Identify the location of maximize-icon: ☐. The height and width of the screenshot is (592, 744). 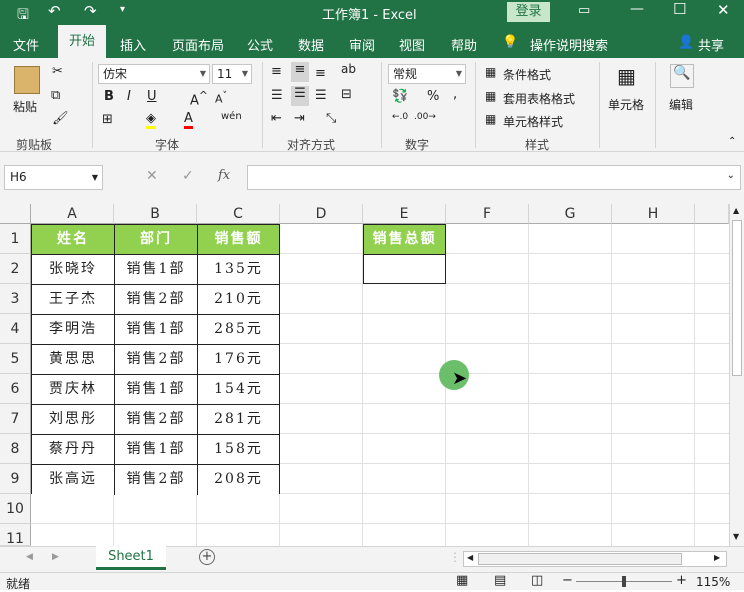
(679, 9).